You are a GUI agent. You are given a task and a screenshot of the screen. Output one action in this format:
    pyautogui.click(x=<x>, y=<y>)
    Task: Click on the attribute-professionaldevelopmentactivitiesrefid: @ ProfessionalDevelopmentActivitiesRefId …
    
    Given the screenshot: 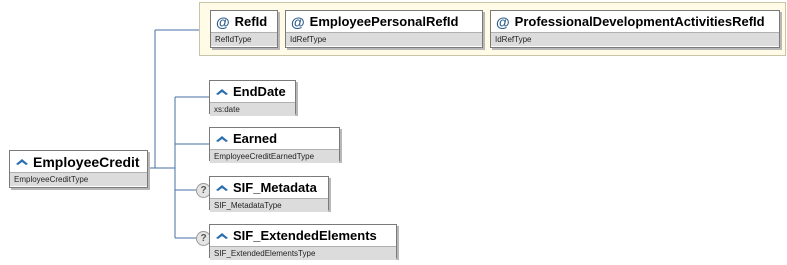 What is the action you would take?
    pyautogui.click(x=635, y=29)
    